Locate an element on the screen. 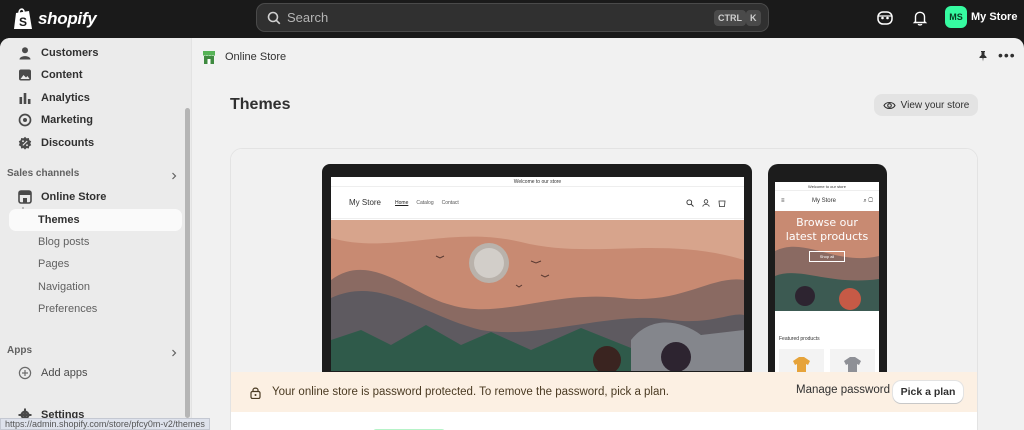 This screenshot has height=430, width=1024. apps-heading: Apps is located at coordinates (19, 350).